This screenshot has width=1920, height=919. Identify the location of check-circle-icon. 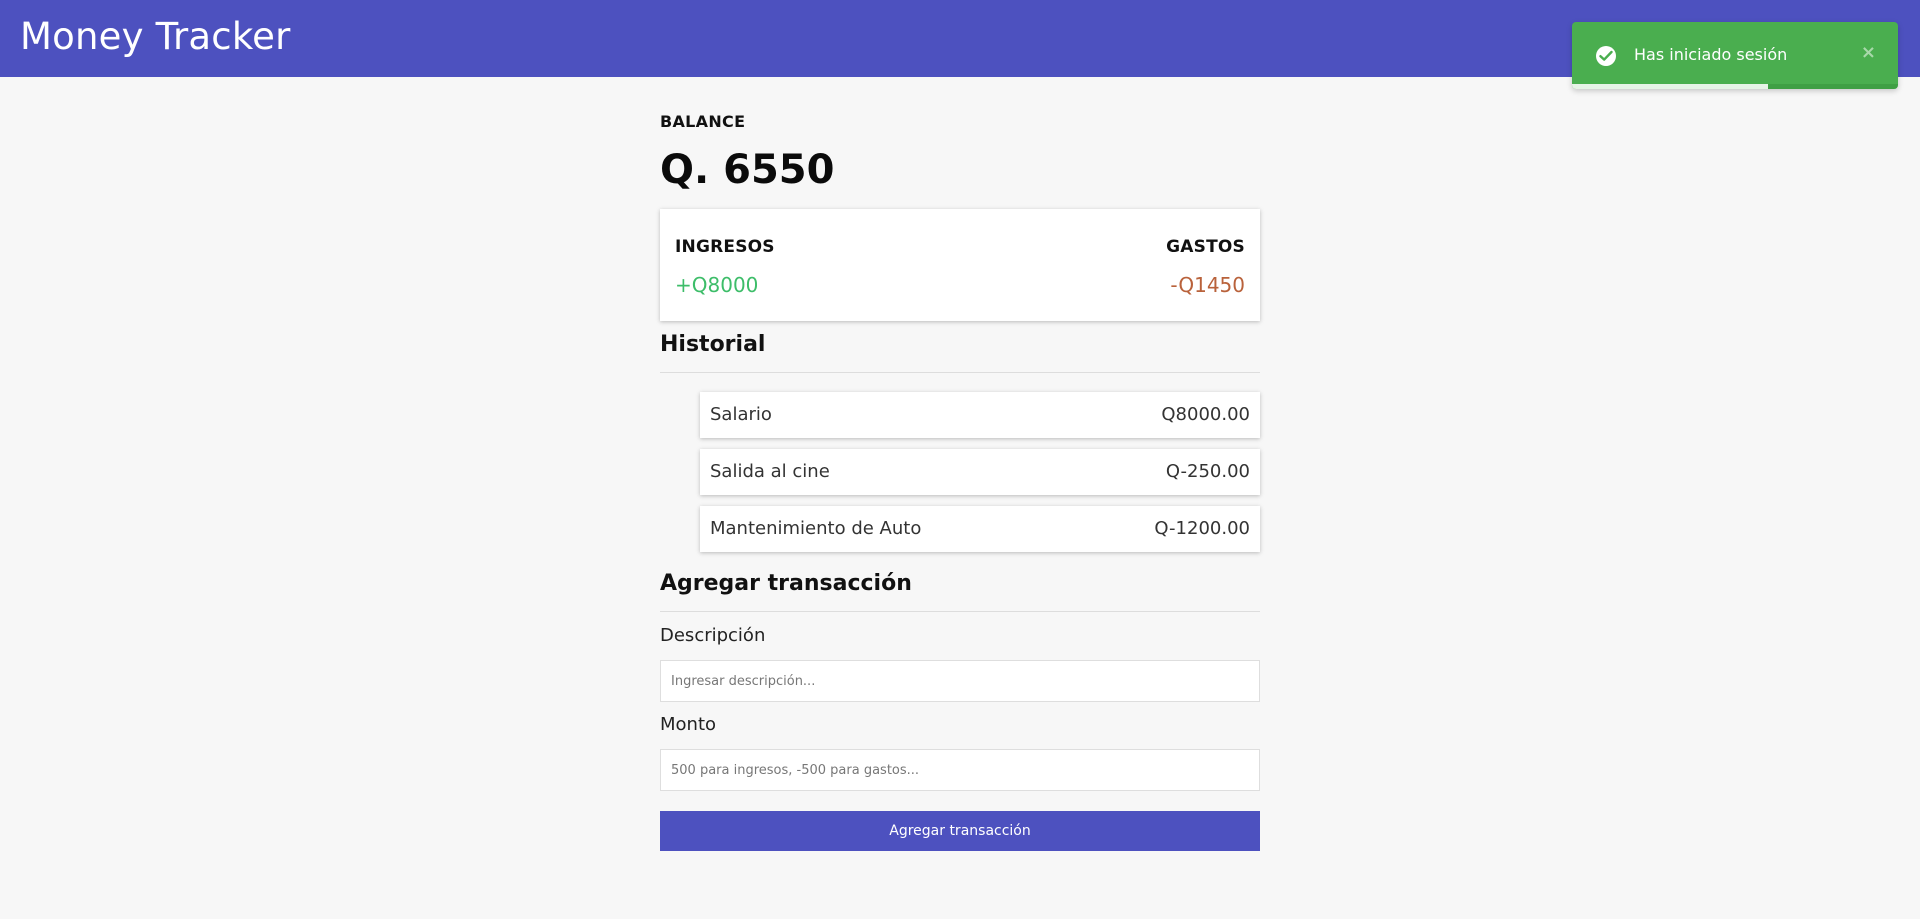
(1606, 56).